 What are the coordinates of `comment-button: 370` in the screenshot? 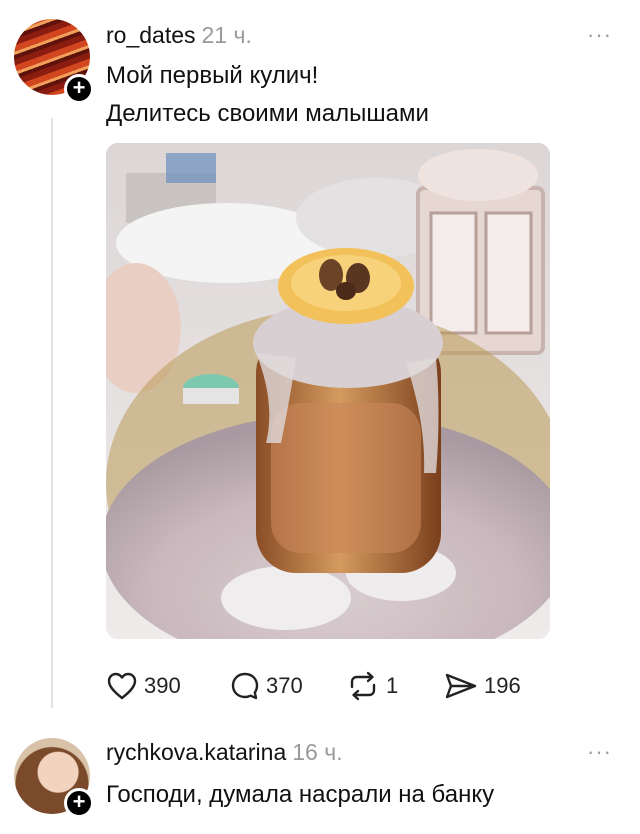 It's located at (266, 686).